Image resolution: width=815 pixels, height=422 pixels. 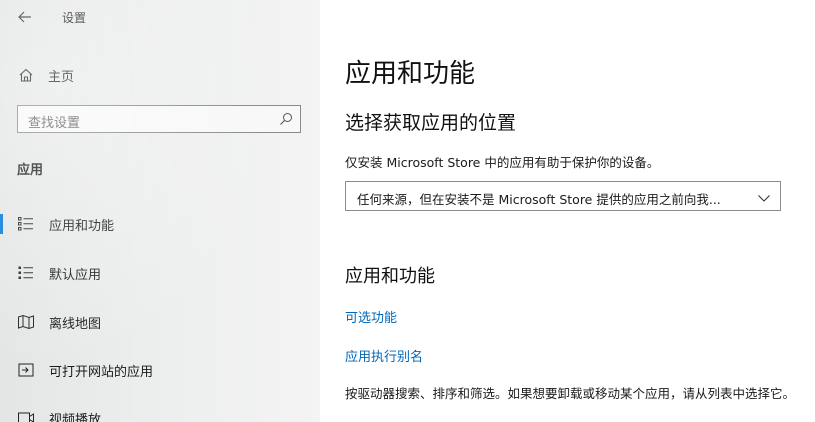 What do you see at coordinates (75, 275) in the screenshot?
I see `sidebar-item-label: 默认应用` at bounding box center [75, 275].